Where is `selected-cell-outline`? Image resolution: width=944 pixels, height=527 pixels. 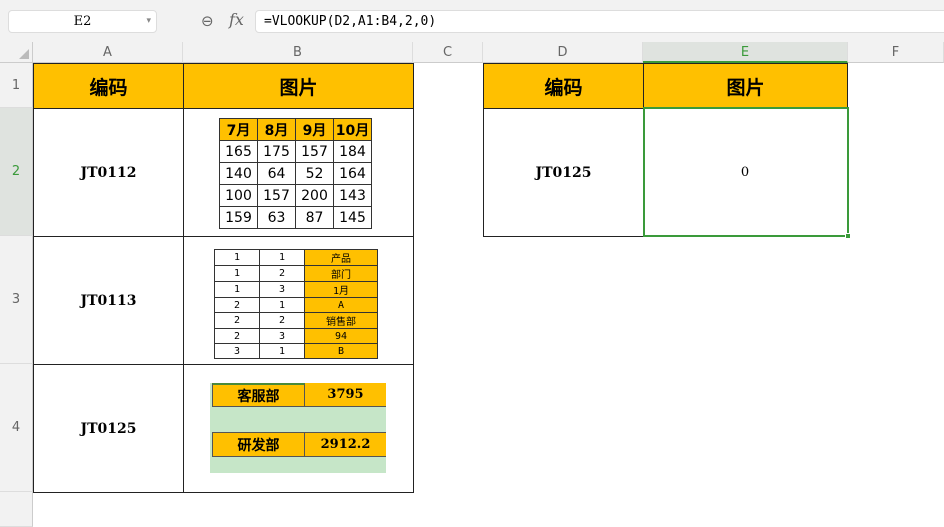
selected-cell-outline is located at coordinates (746, 172).